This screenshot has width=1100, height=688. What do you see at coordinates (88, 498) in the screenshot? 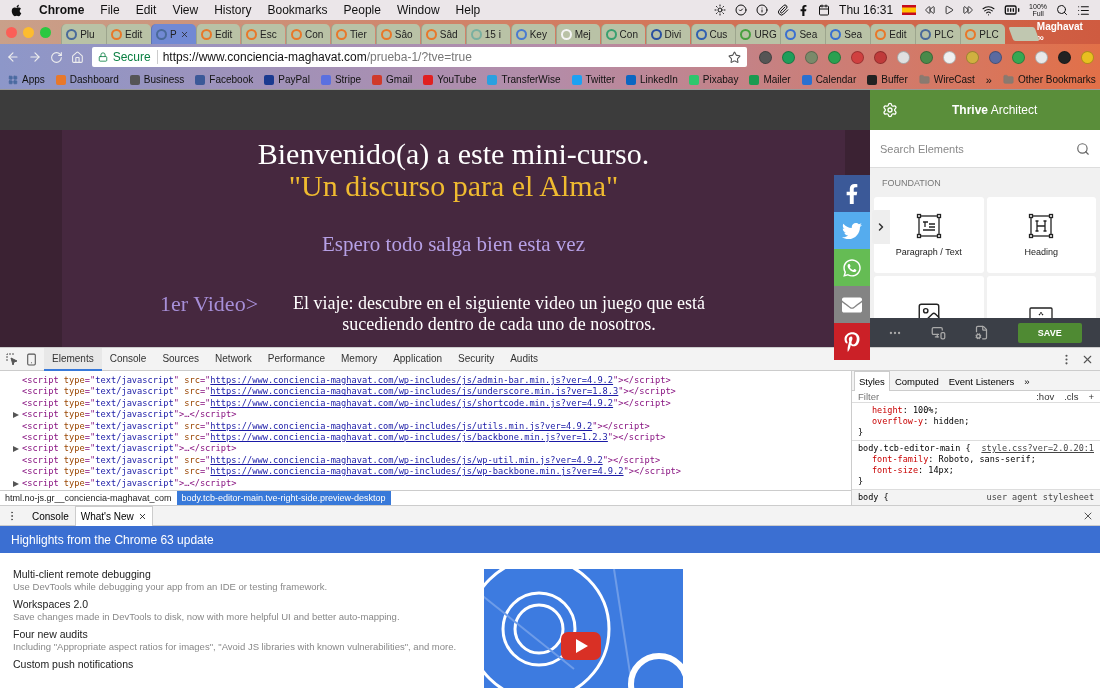
I see `breadcrumb: html.no-js.gr__conciencia-maghavat_com` at bounding box center [88, 498].